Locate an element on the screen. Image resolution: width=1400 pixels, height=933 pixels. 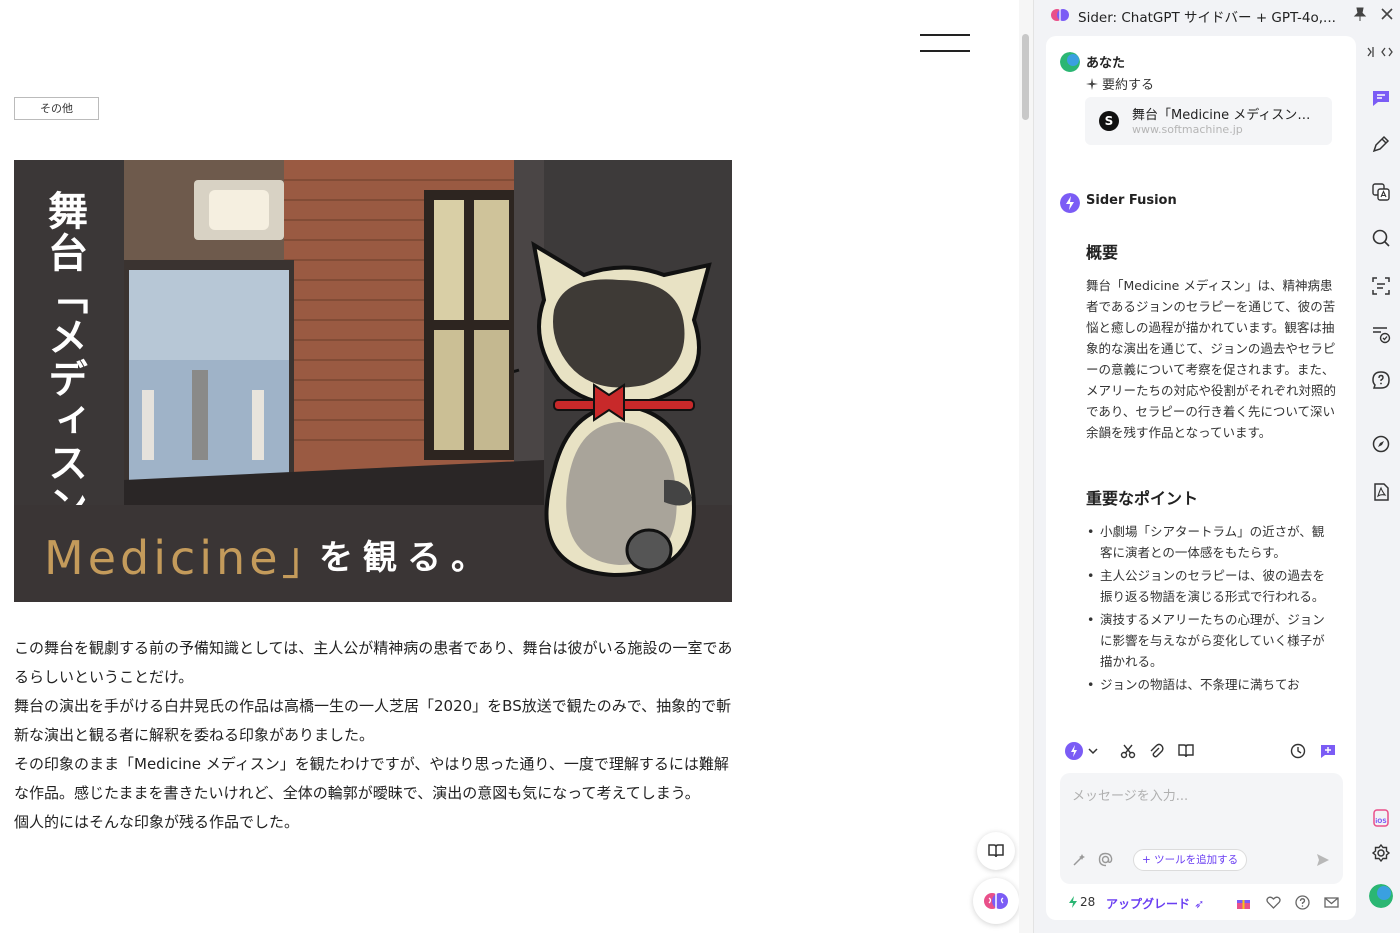
mention-icon is located at coordinates (1105, 859).